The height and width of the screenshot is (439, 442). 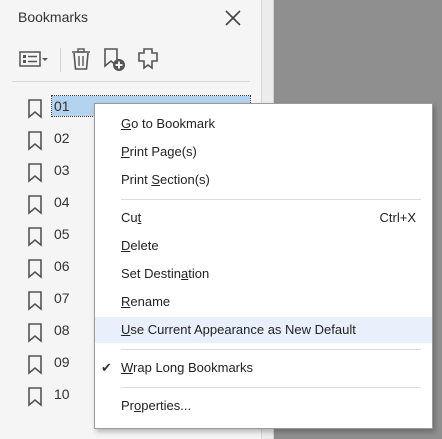 I want to click on menu-item-label: Rename, so click(x=146, y=301).